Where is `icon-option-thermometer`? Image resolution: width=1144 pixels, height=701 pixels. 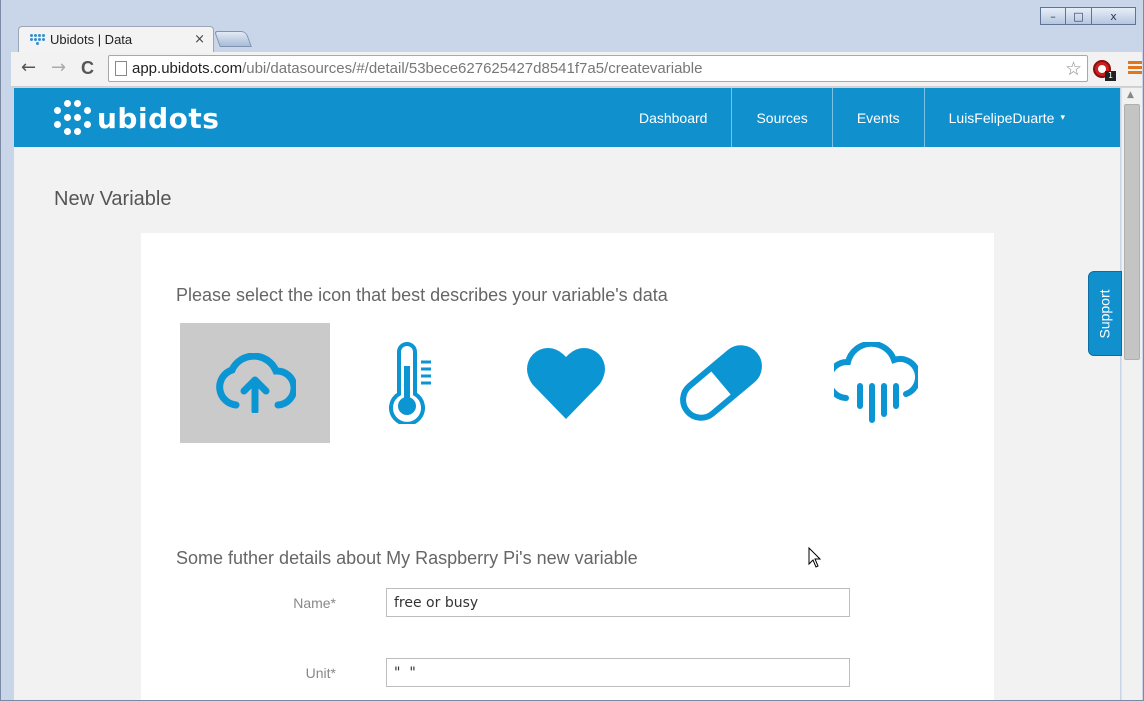 icon-option-thermometer is located at coordinates (410, 383).